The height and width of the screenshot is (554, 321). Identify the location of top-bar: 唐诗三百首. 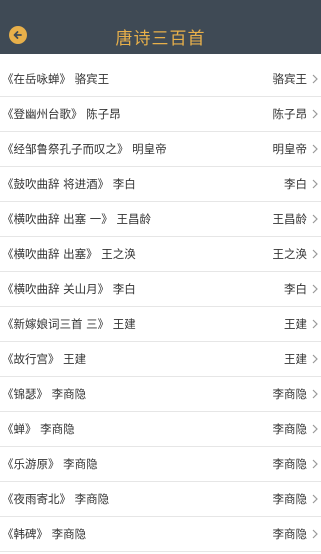
(160, 27).